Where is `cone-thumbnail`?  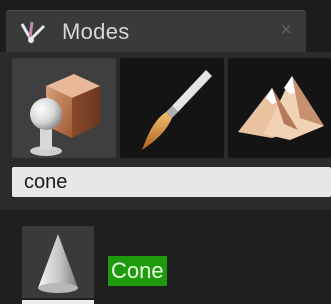 cone-thumbnail is located at coordinates (58, 262).